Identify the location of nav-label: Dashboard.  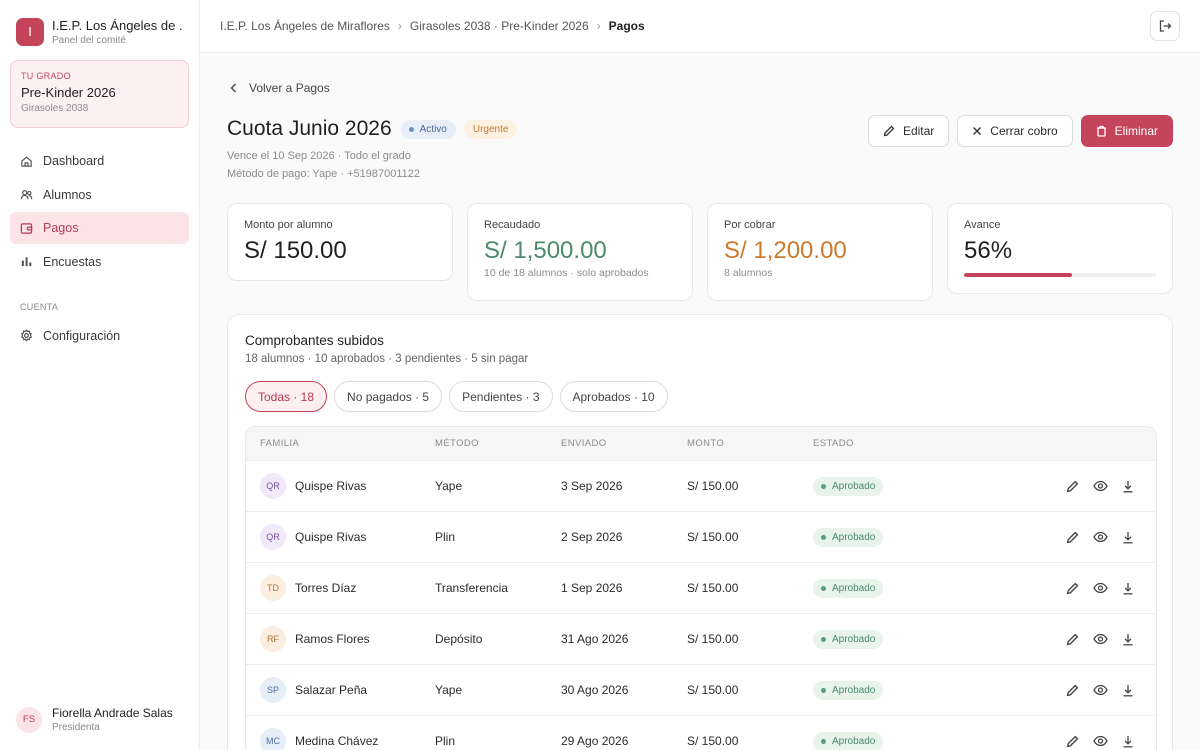
(74, 161).